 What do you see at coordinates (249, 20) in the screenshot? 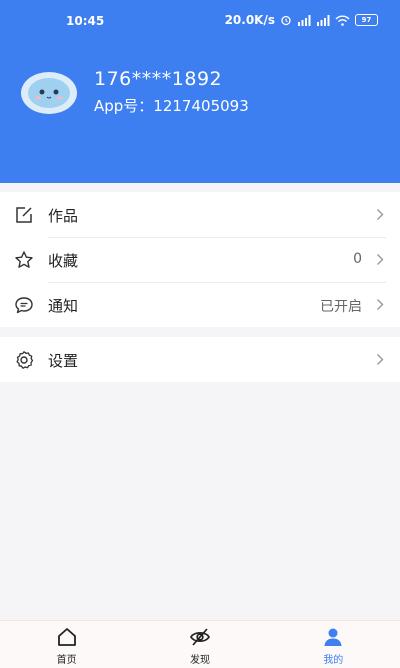
I see `network-speed: 20.0K/s` at bounding box center [249, 20].